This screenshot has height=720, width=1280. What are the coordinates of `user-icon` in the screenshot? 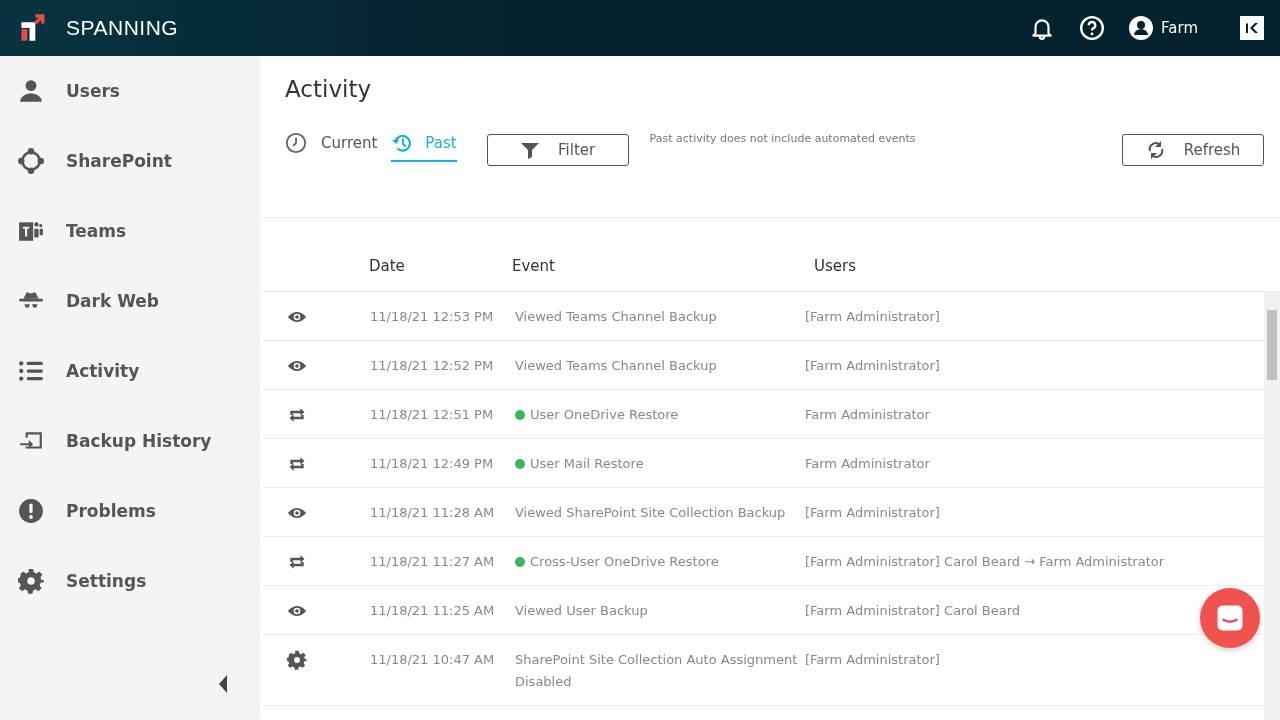 It's located at (31, 91).